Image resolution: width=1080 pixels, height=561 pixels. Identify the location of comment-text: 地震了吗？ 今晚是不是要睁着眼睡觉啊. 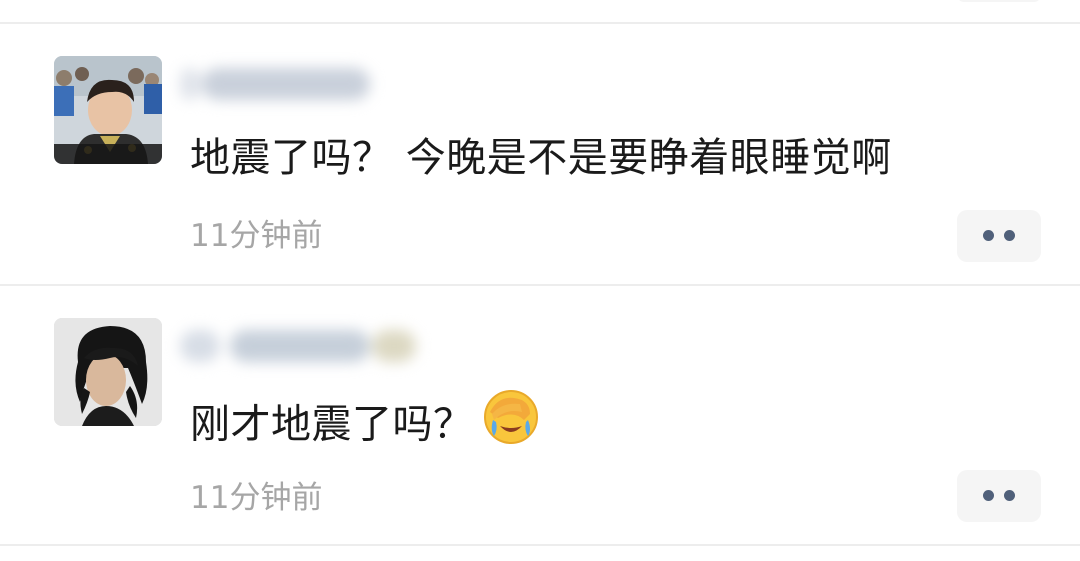
(541, 158).